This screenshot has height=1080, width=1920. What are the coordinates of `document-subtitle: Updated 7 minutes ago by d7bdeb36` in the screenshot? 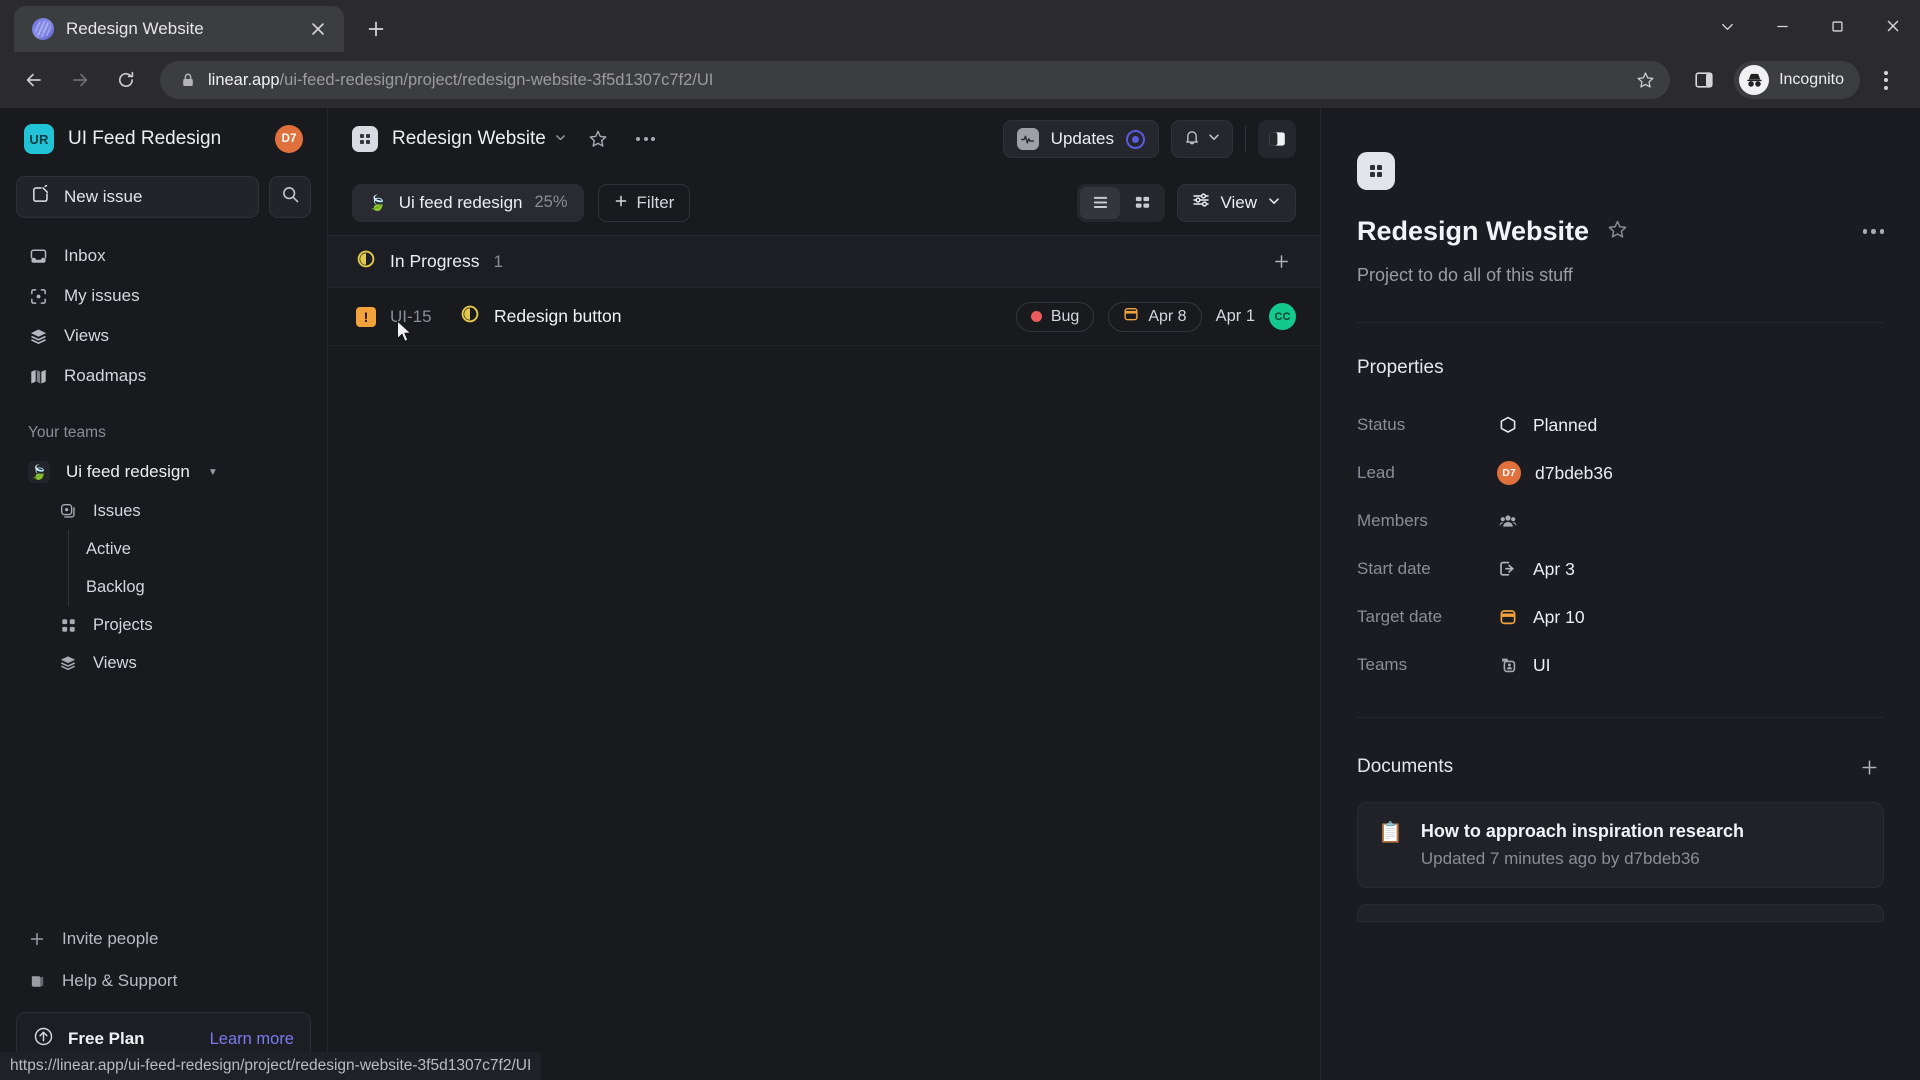 It's located at (1560, 858).